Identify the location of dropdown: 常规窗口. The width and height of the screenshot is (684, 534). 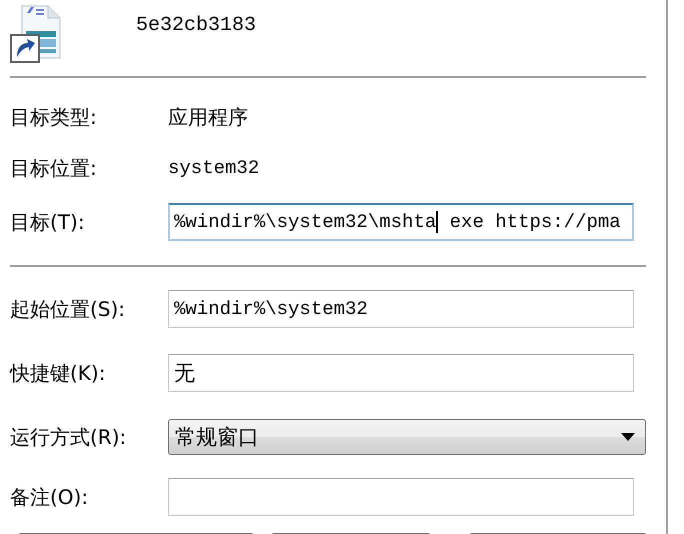
(407, 437).